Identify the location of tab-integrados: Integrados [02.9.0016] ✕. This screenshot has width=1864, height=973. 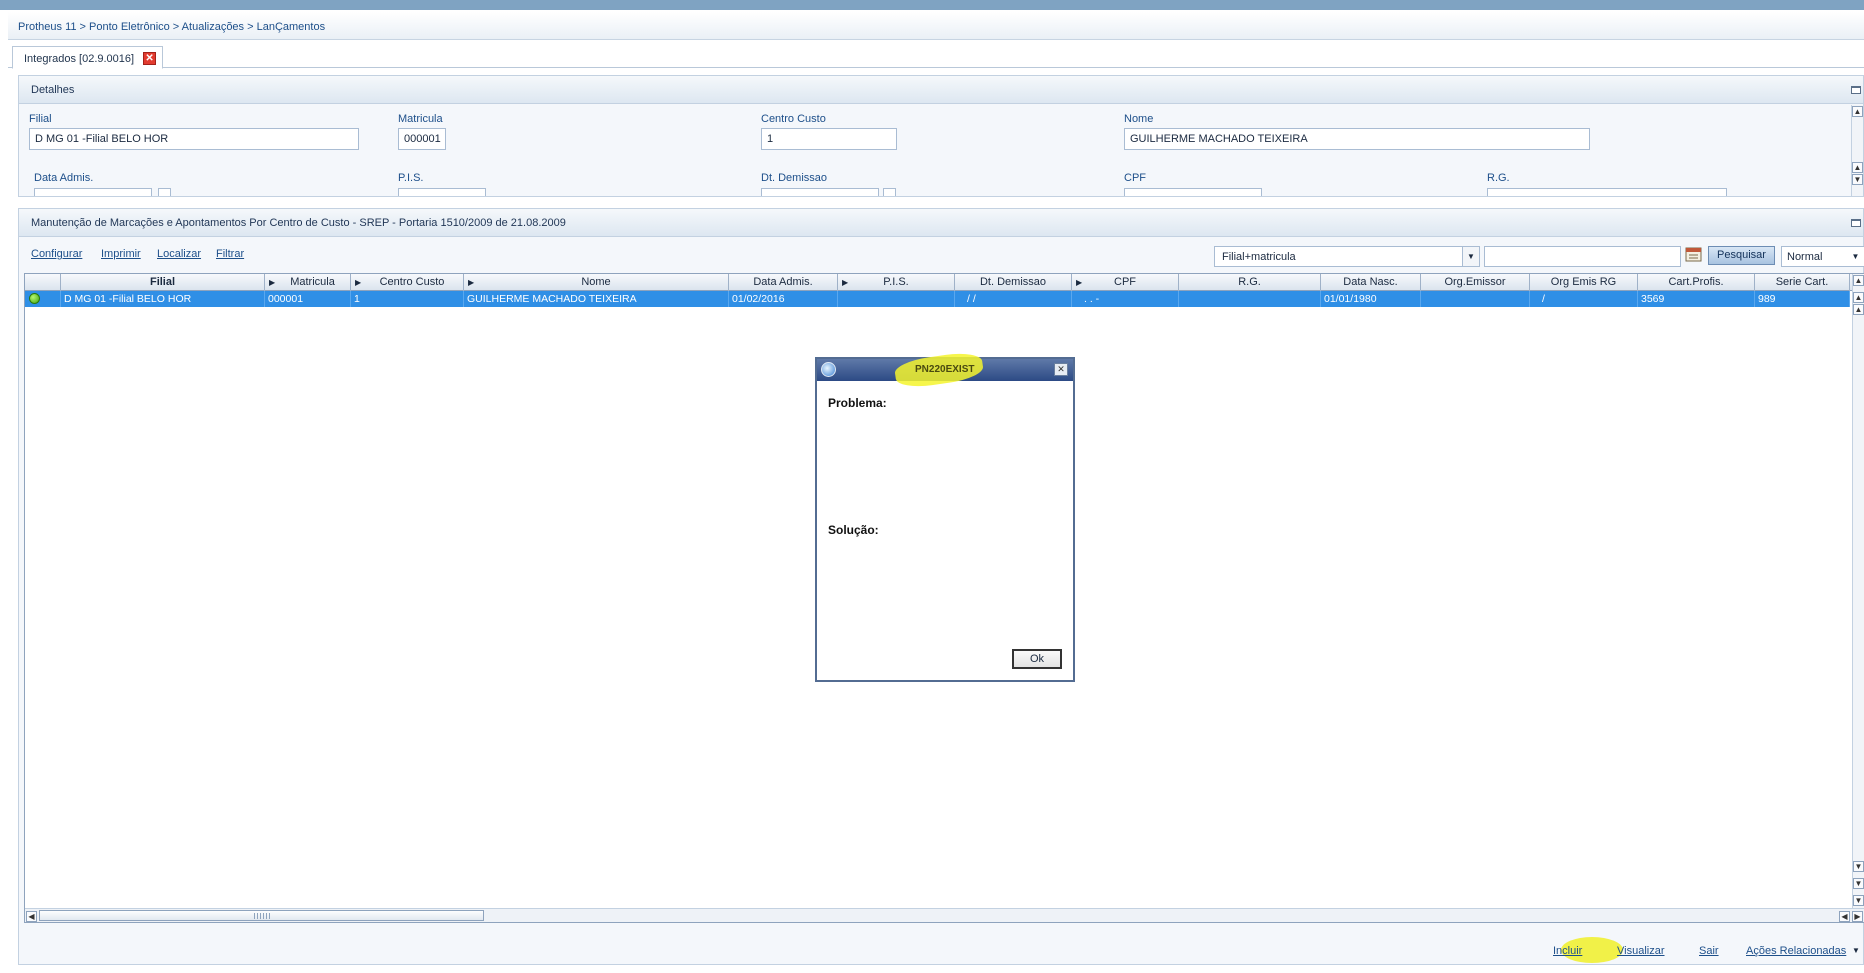
(88, 57).